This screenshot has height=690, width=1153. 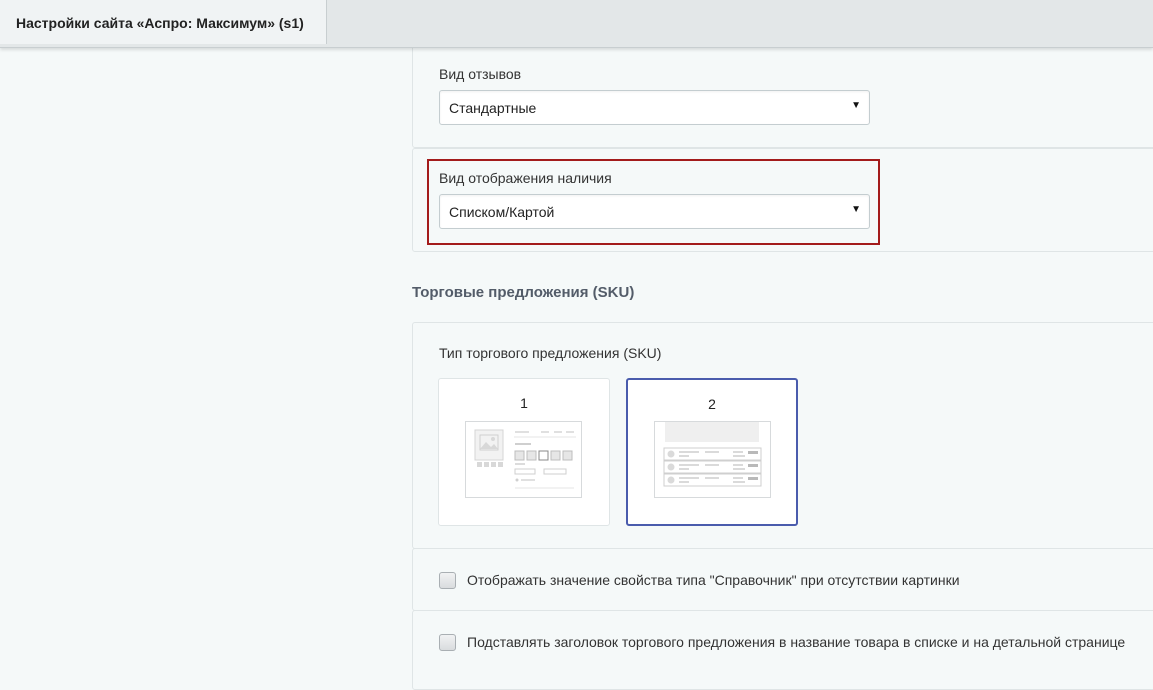 I want to click on tab-site-settings: Настройки сайта «Аспро: Максимум» (s1), so click(x=163, y=22).